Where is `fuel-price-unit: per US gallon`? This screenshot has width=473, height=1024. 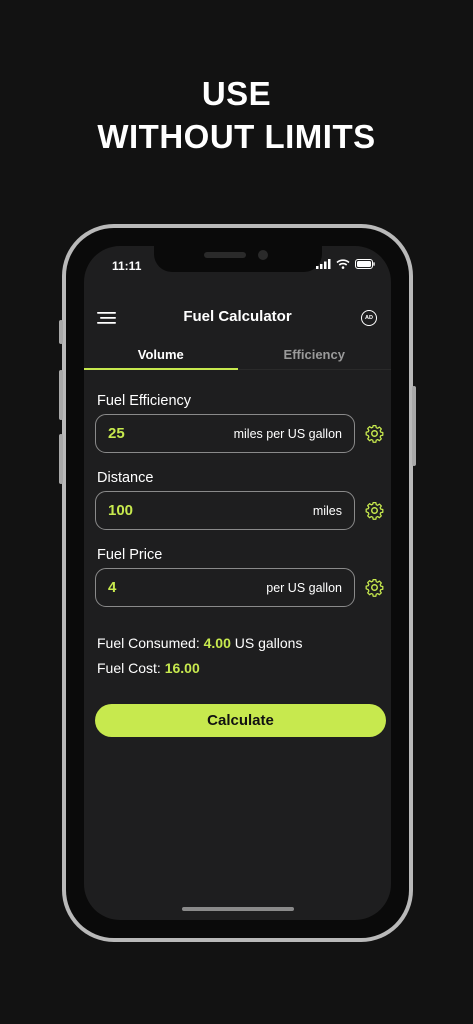 fuel-price-unit: per US gallon is located at coordinates (304, 587).